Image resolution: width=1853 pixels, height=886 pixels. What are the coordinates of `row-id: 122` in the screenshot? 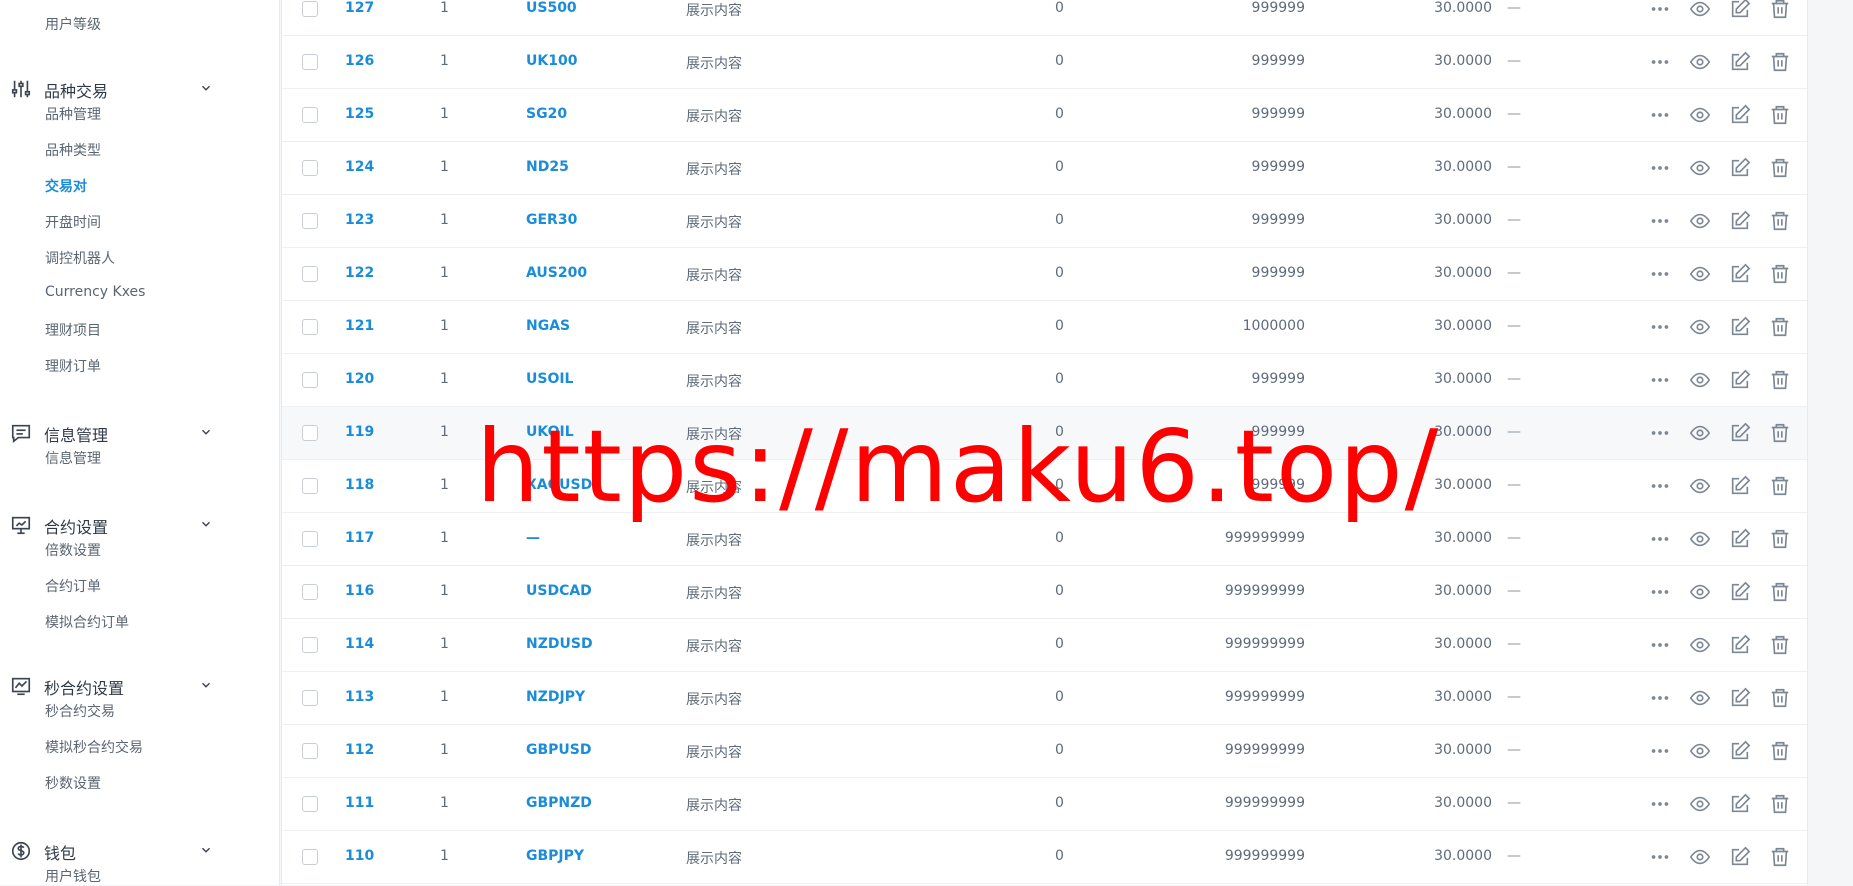 It's located at (359, 273).